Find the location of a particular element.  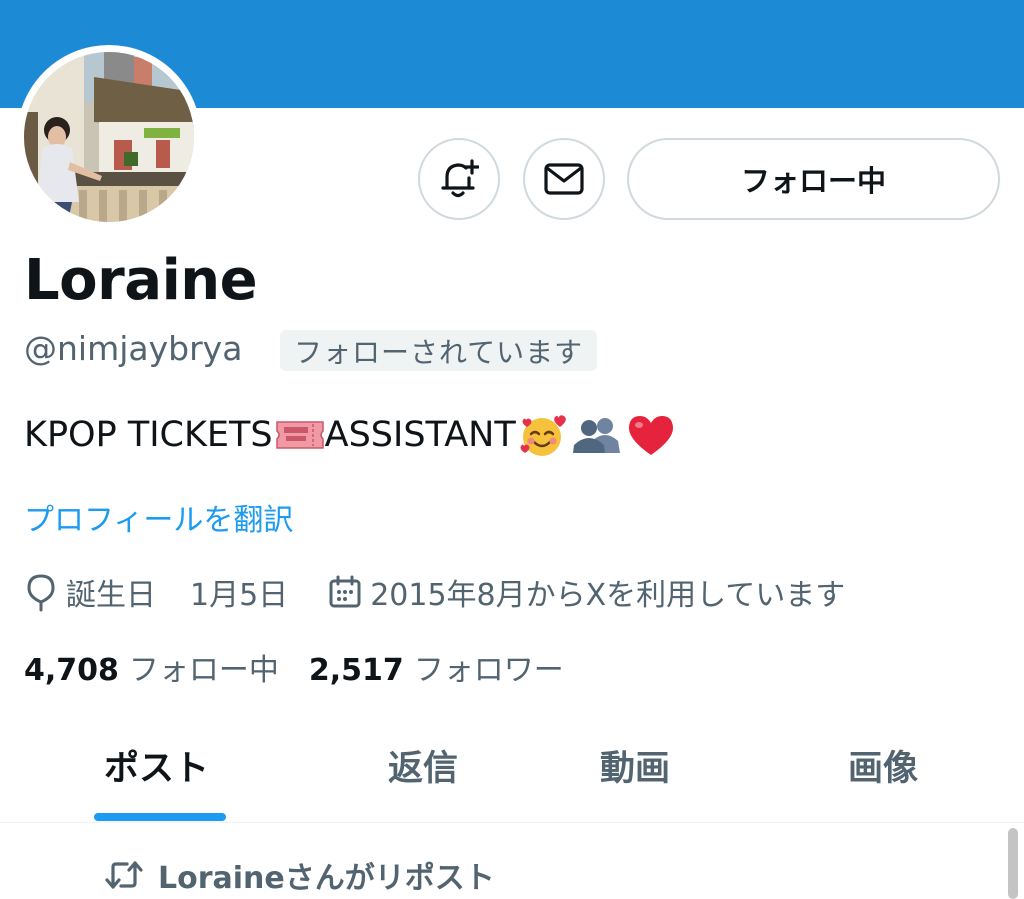

profile-stats: 4,708 フォロー中 2,517 フォロワー is located at coordinates (294, 667).